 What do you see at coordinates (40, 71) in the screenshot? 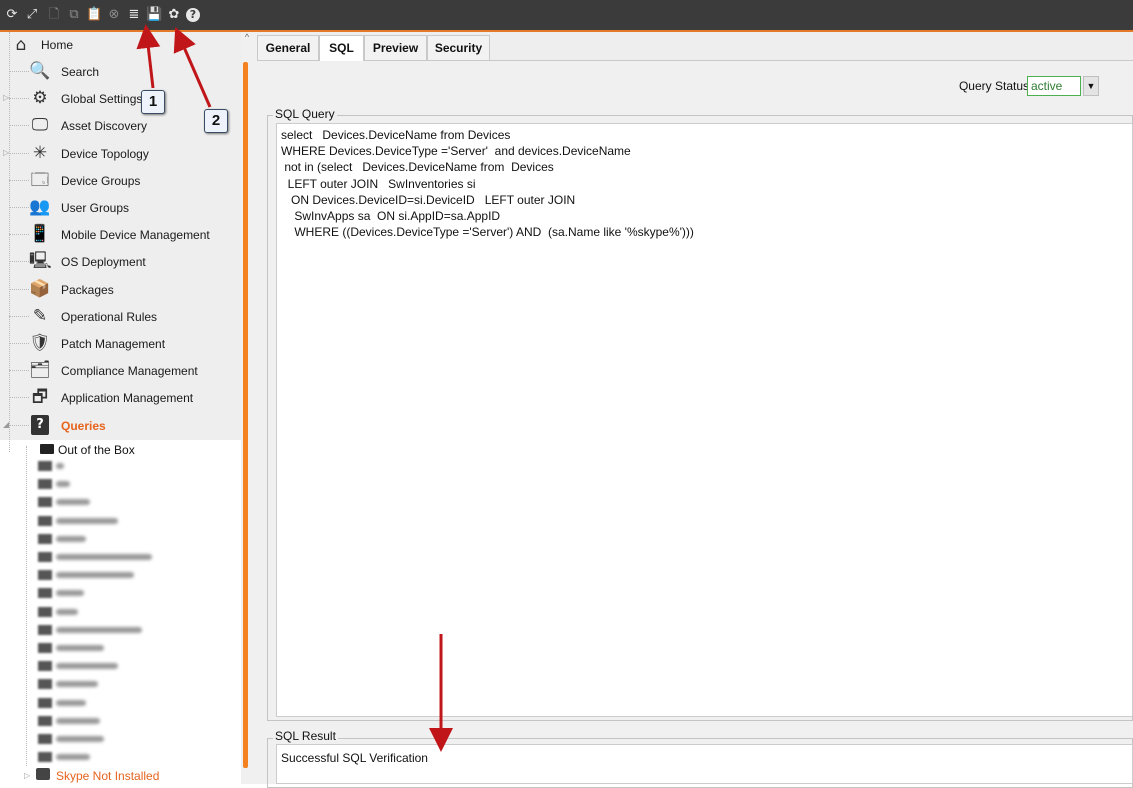
I see `search-icon: 🔍` at bounding box center [40, 71].